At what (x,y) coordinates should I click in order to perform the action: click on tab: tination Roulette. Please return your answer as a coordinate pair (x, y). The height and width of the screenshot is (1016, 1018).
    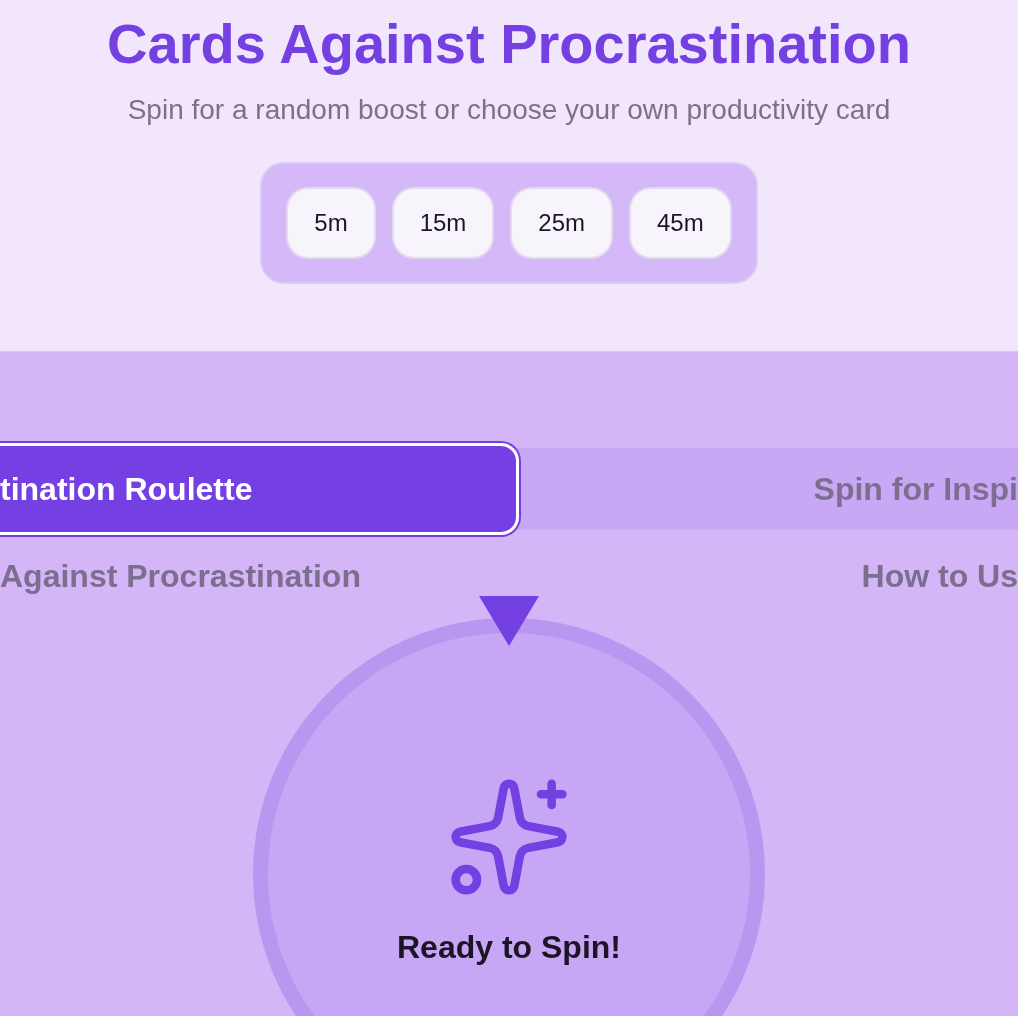
    Looking at the image, I should click on (259, 489).